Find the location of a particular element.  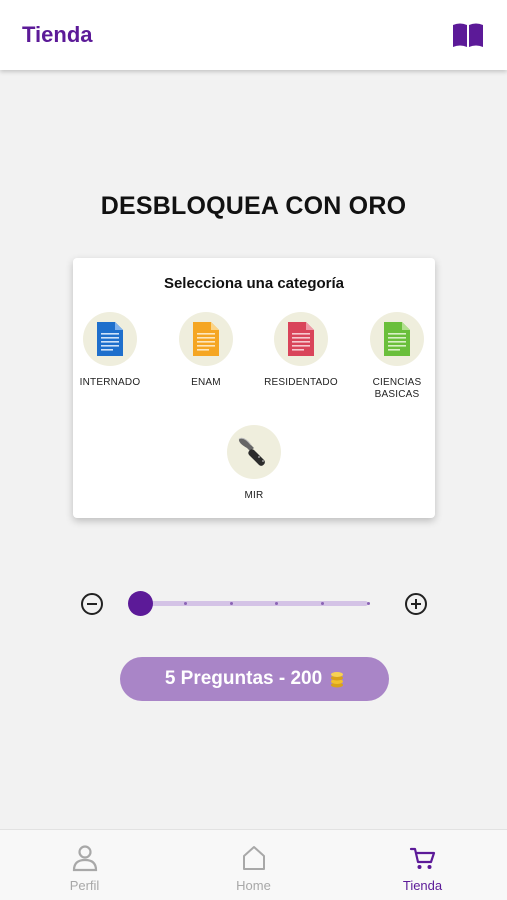

nav-item-home: Home is located at coordinates (253, 865).